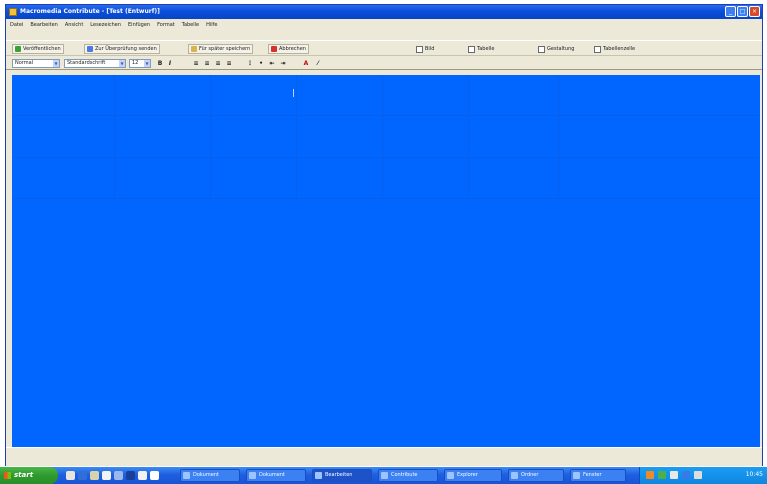  What do you see at coordinates (70, 475) in the screenshot?
I see `show-desktop-icon` at bounding box center [70, 475].